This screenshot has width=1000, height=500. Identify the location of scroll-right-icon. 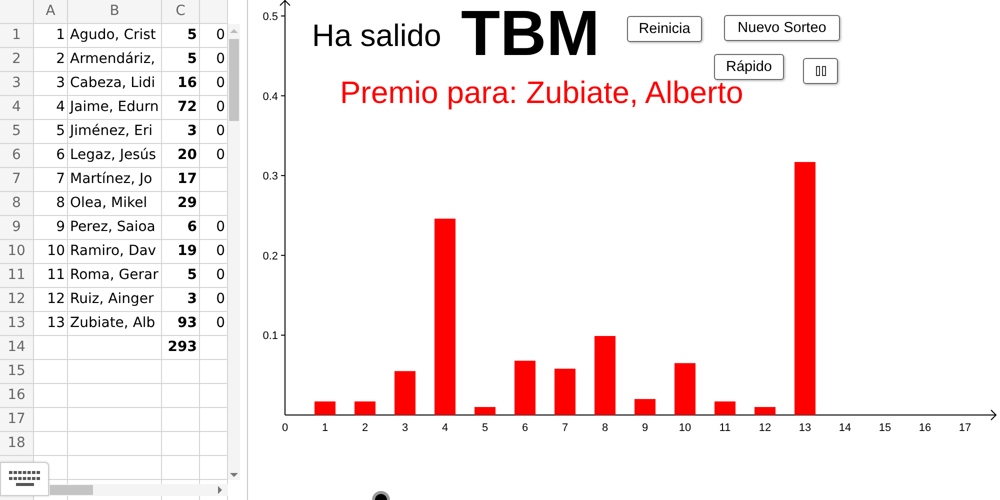
(220, 490).